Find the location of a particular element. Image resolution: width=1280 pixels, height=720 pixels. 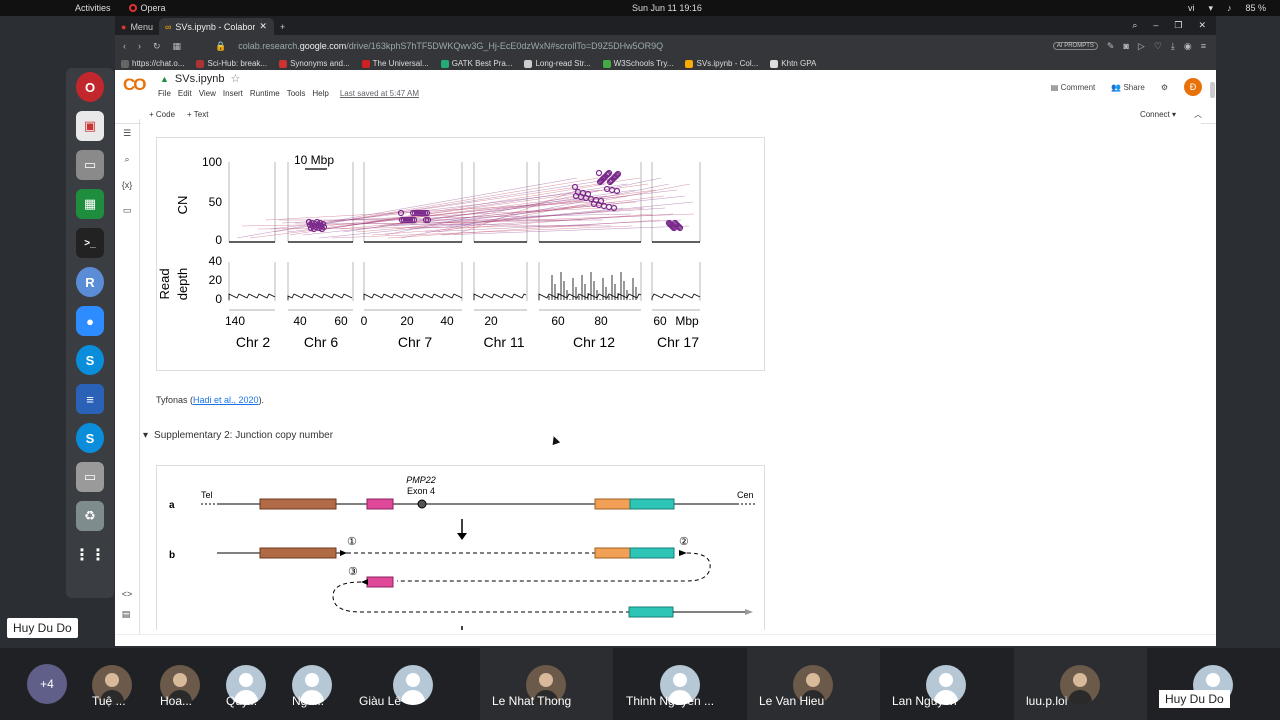

colab-logo: CO is located at coordinates (134, 85).